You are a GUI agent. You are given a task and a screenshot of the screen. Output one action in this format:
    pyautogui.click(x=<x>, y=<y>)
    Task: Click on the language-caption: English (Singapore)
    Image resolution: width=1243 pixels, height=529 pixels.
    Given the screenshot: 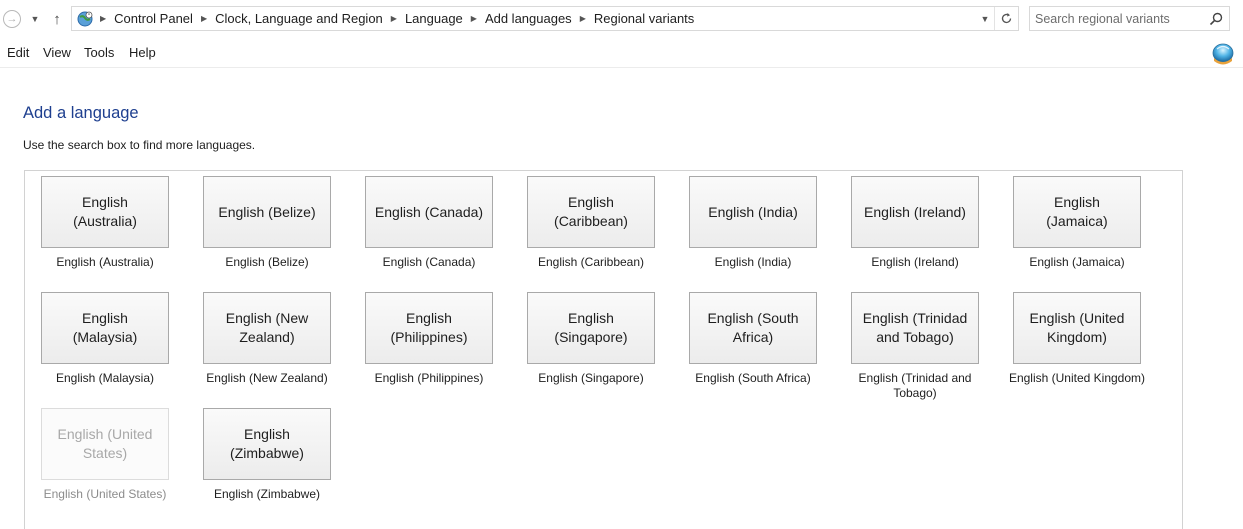 What is the action you would take?
    pyautogui.click(x=591, y=378)
    